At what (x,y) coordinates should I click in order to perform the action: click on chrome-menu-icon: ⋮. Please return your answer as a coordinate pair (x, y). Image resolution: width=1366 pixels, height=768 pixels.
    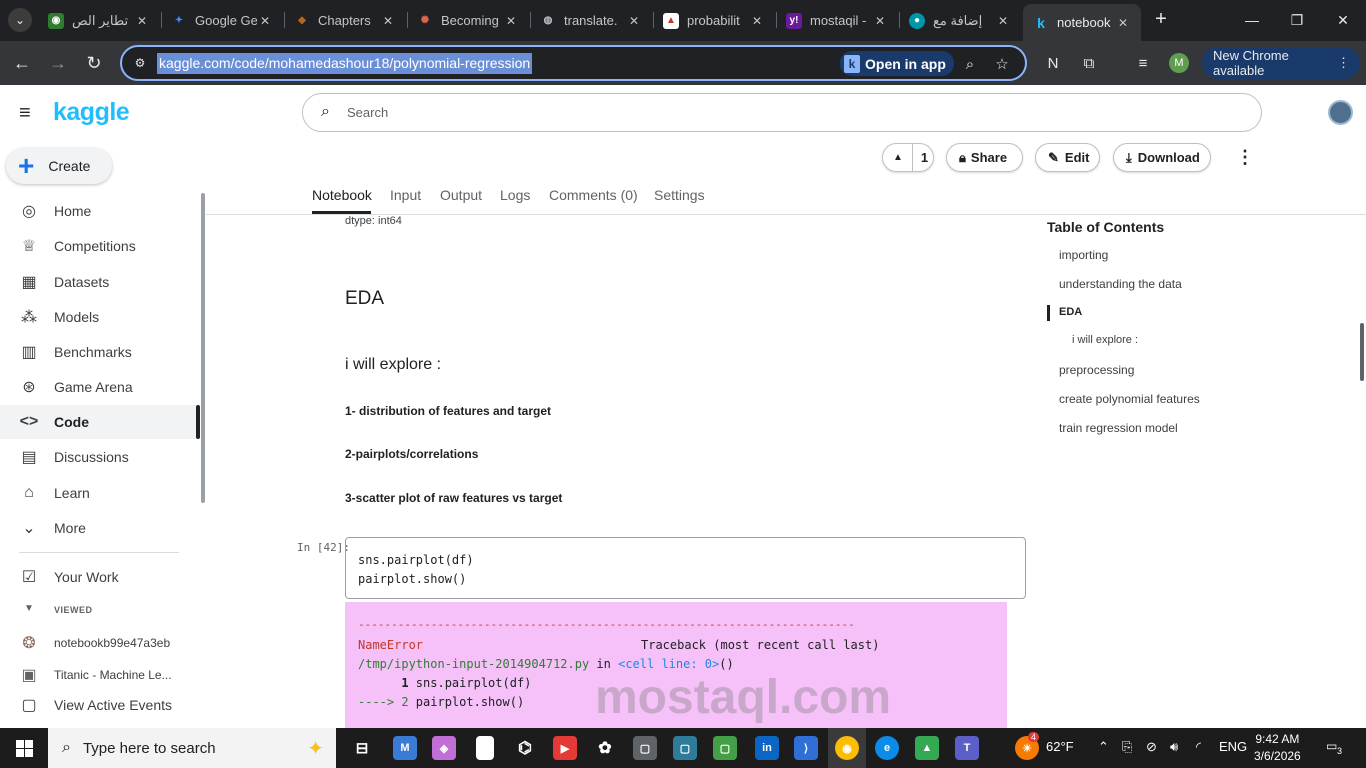
    Looking at the image, I should click on (1343, 63).